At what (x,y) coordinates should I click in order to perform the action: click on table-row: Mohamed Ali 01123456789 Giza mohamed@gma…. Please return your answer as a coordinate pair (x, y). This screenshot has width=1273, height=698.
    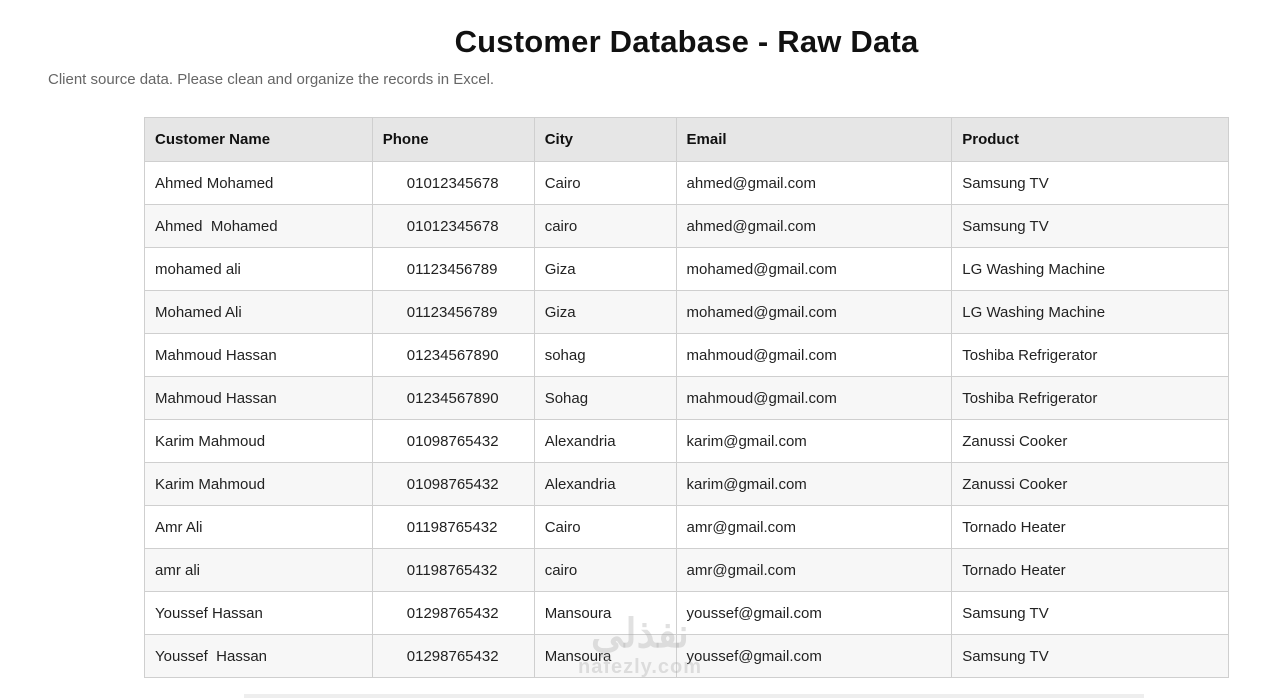
    Looking at the image, I should click on (686, 312).